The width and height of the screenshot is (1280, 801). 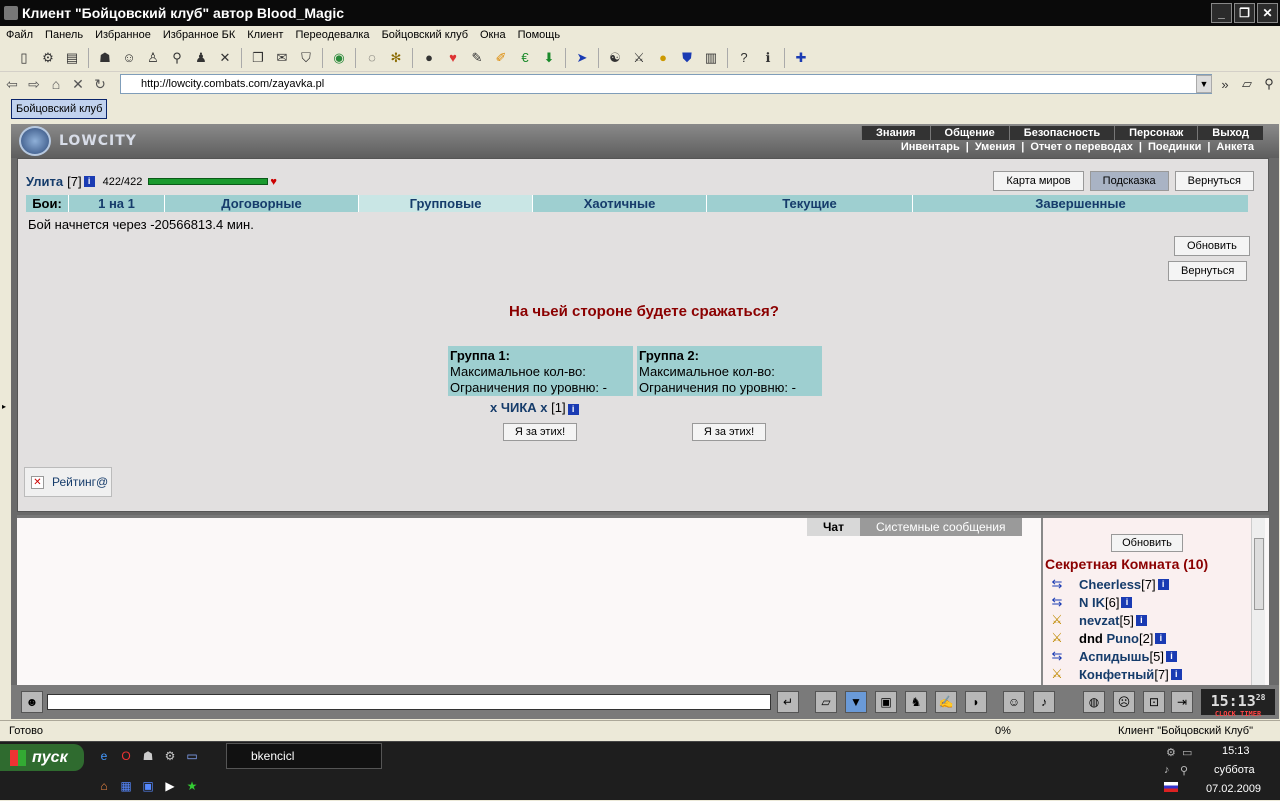 I want to click on back-arrow-icon: ⇦, so click(x=12, y=84).